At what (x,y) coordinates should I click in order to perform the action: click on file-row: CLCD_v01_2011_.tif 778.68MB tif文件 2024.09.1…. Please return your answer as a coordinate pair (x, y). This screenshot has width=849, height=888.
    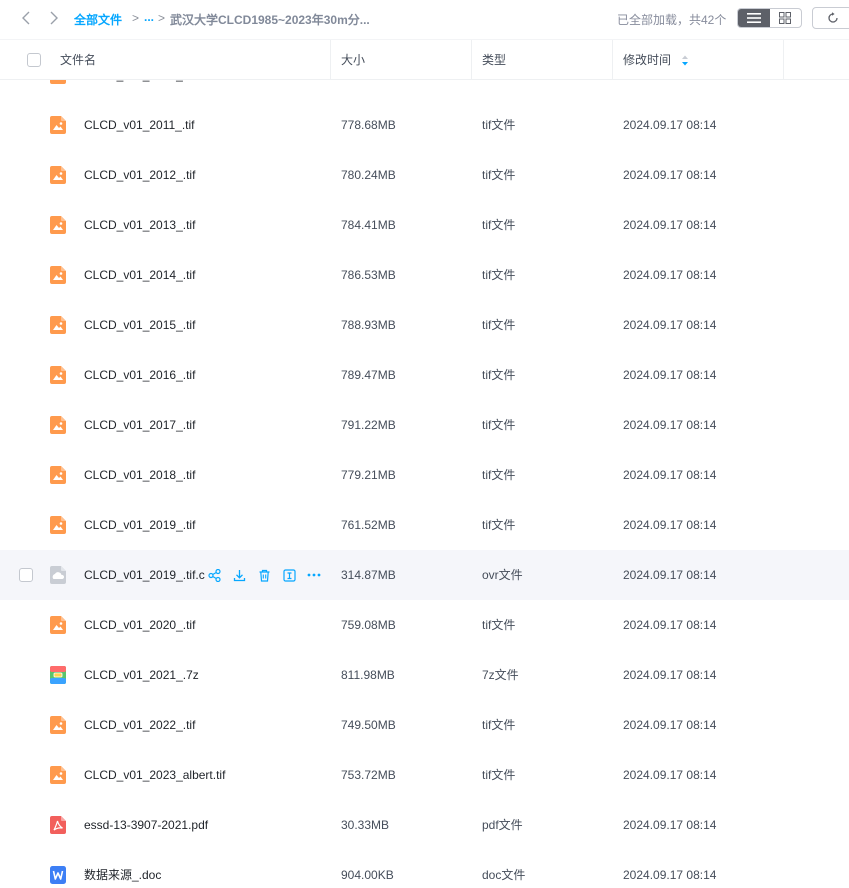
    Looking at the image, I should click on (424, 125).